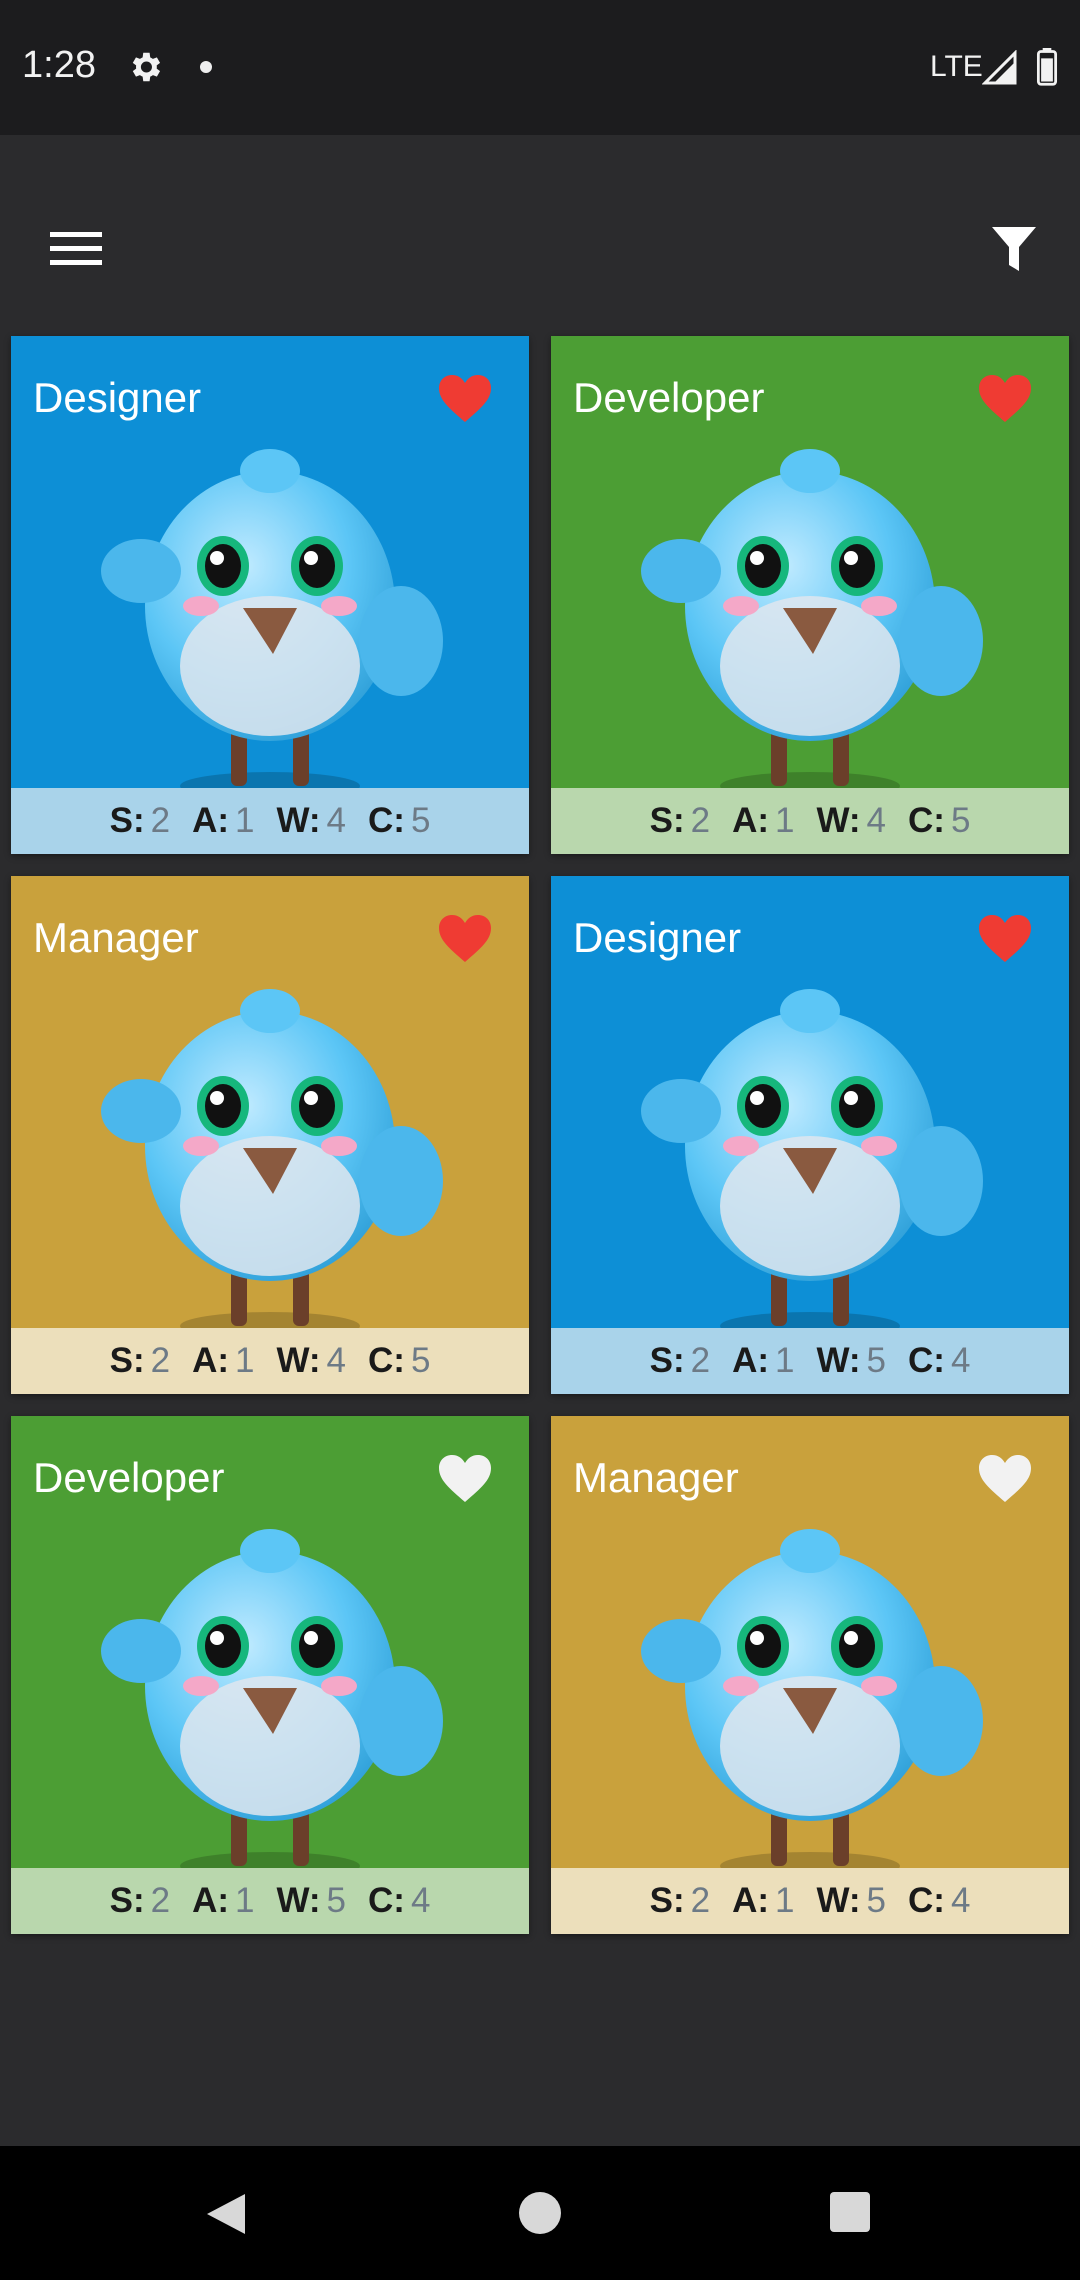 This screenshot has height=2280, width=1080. Describe the element at coordinates (540, 67) in the screenshot. I see `status-bar: 1:28 LTE` at that location.